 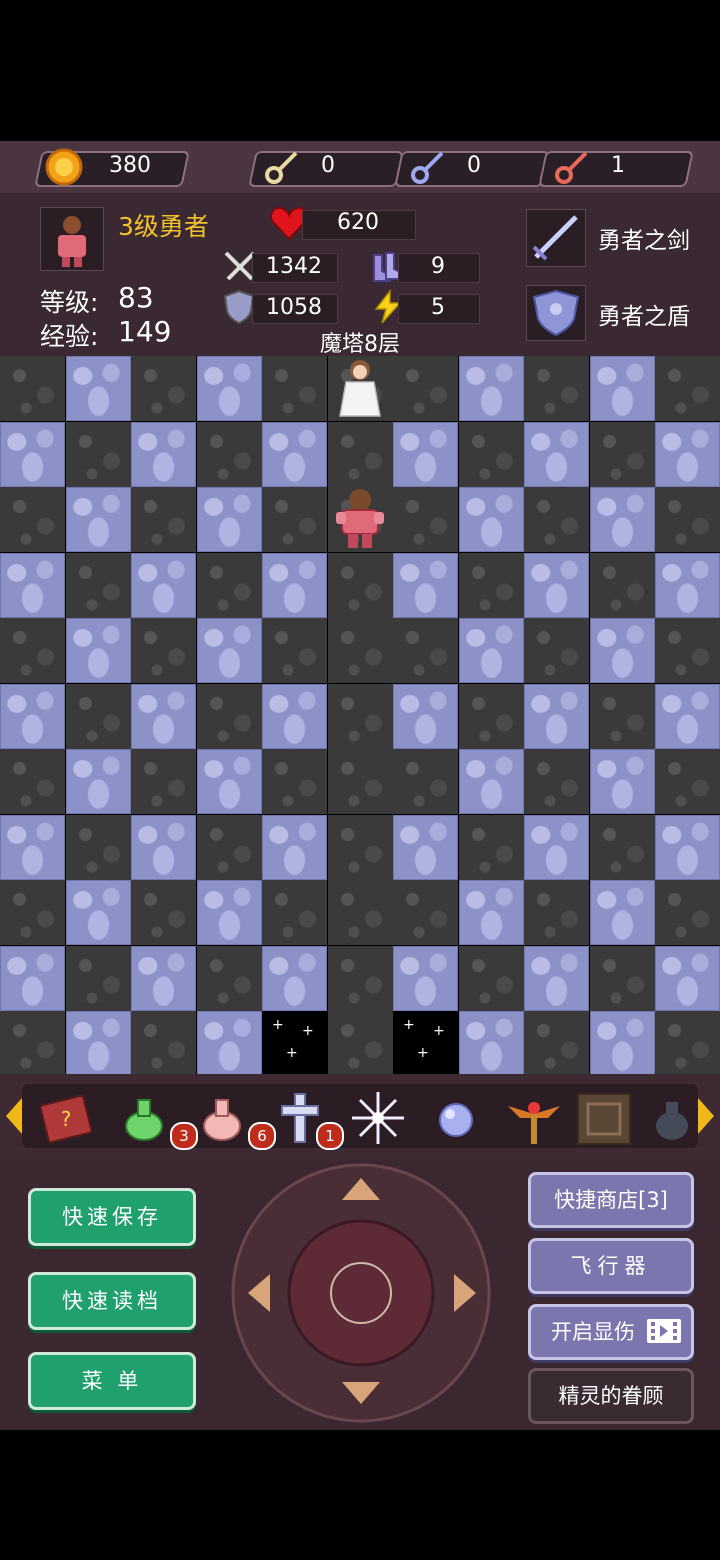 What do you see at coordinates (611, 1396) in the screenshot?
I see `fairy-blessing-button: 精灵的眷顾` at bounding box center [611, 1396].